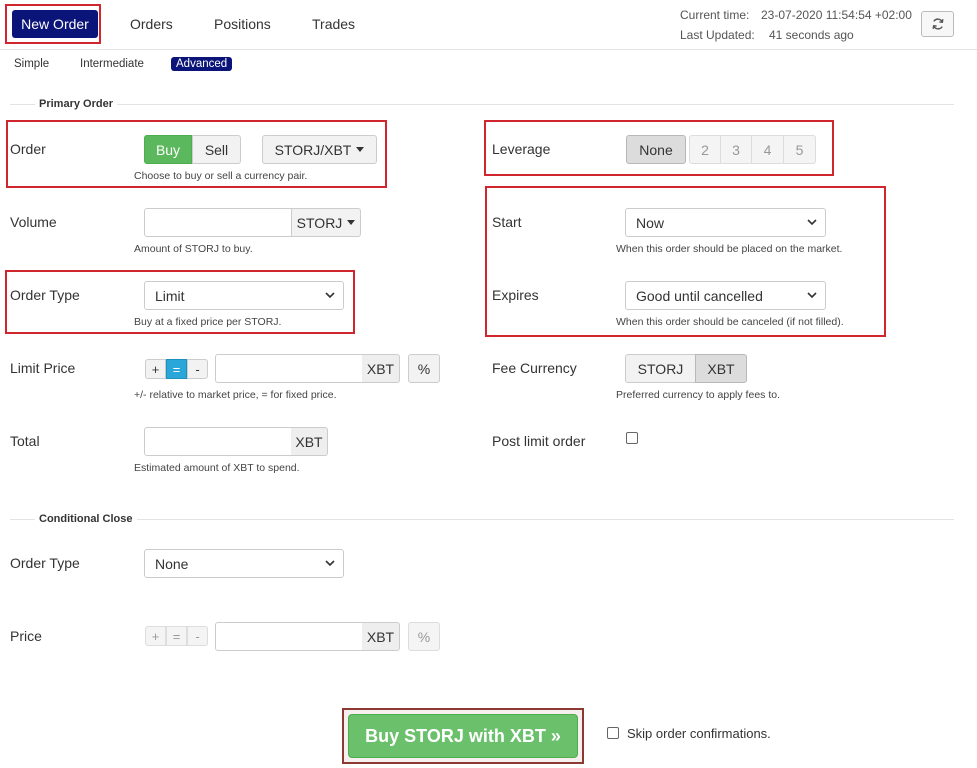 The height and width of the screenshot is (768, 977). What do you see at coordinates (43, 368) in the screenshot?
I see `limit-price-label: Limit Price` at bounding box center [43, 368].